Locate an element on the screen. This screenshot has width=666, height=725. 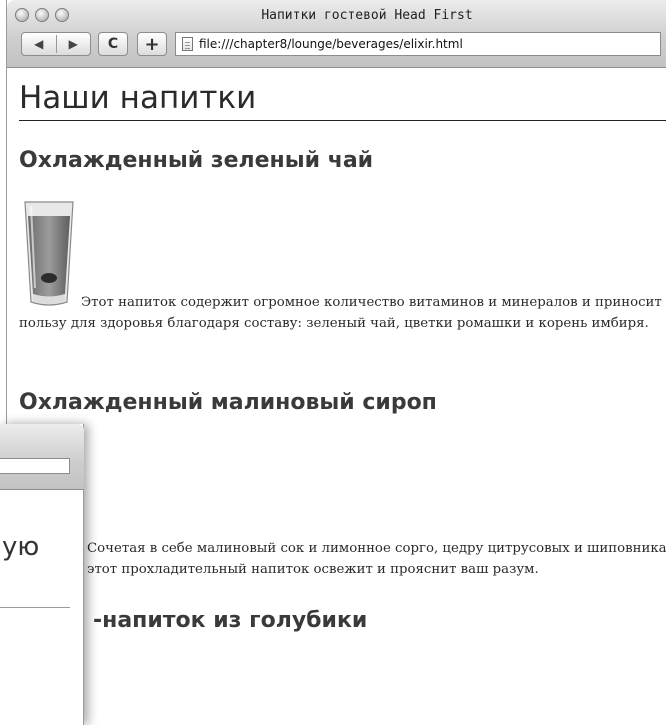
zoom-window-button is located at coordinates (62, 15).